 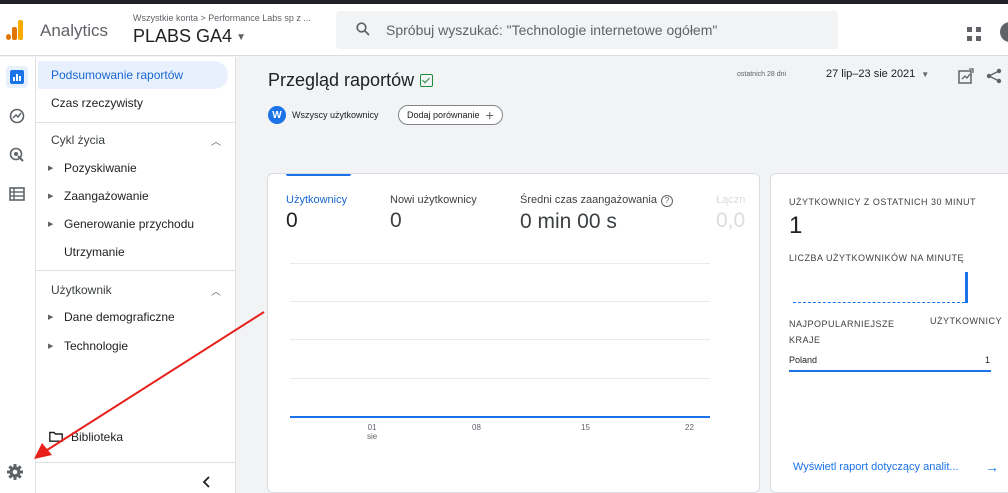 What do you see at coordinates (81, 290) in the screenshot?
I see `nav-section-label: Użytkownik` at bounding box center [81, 290].